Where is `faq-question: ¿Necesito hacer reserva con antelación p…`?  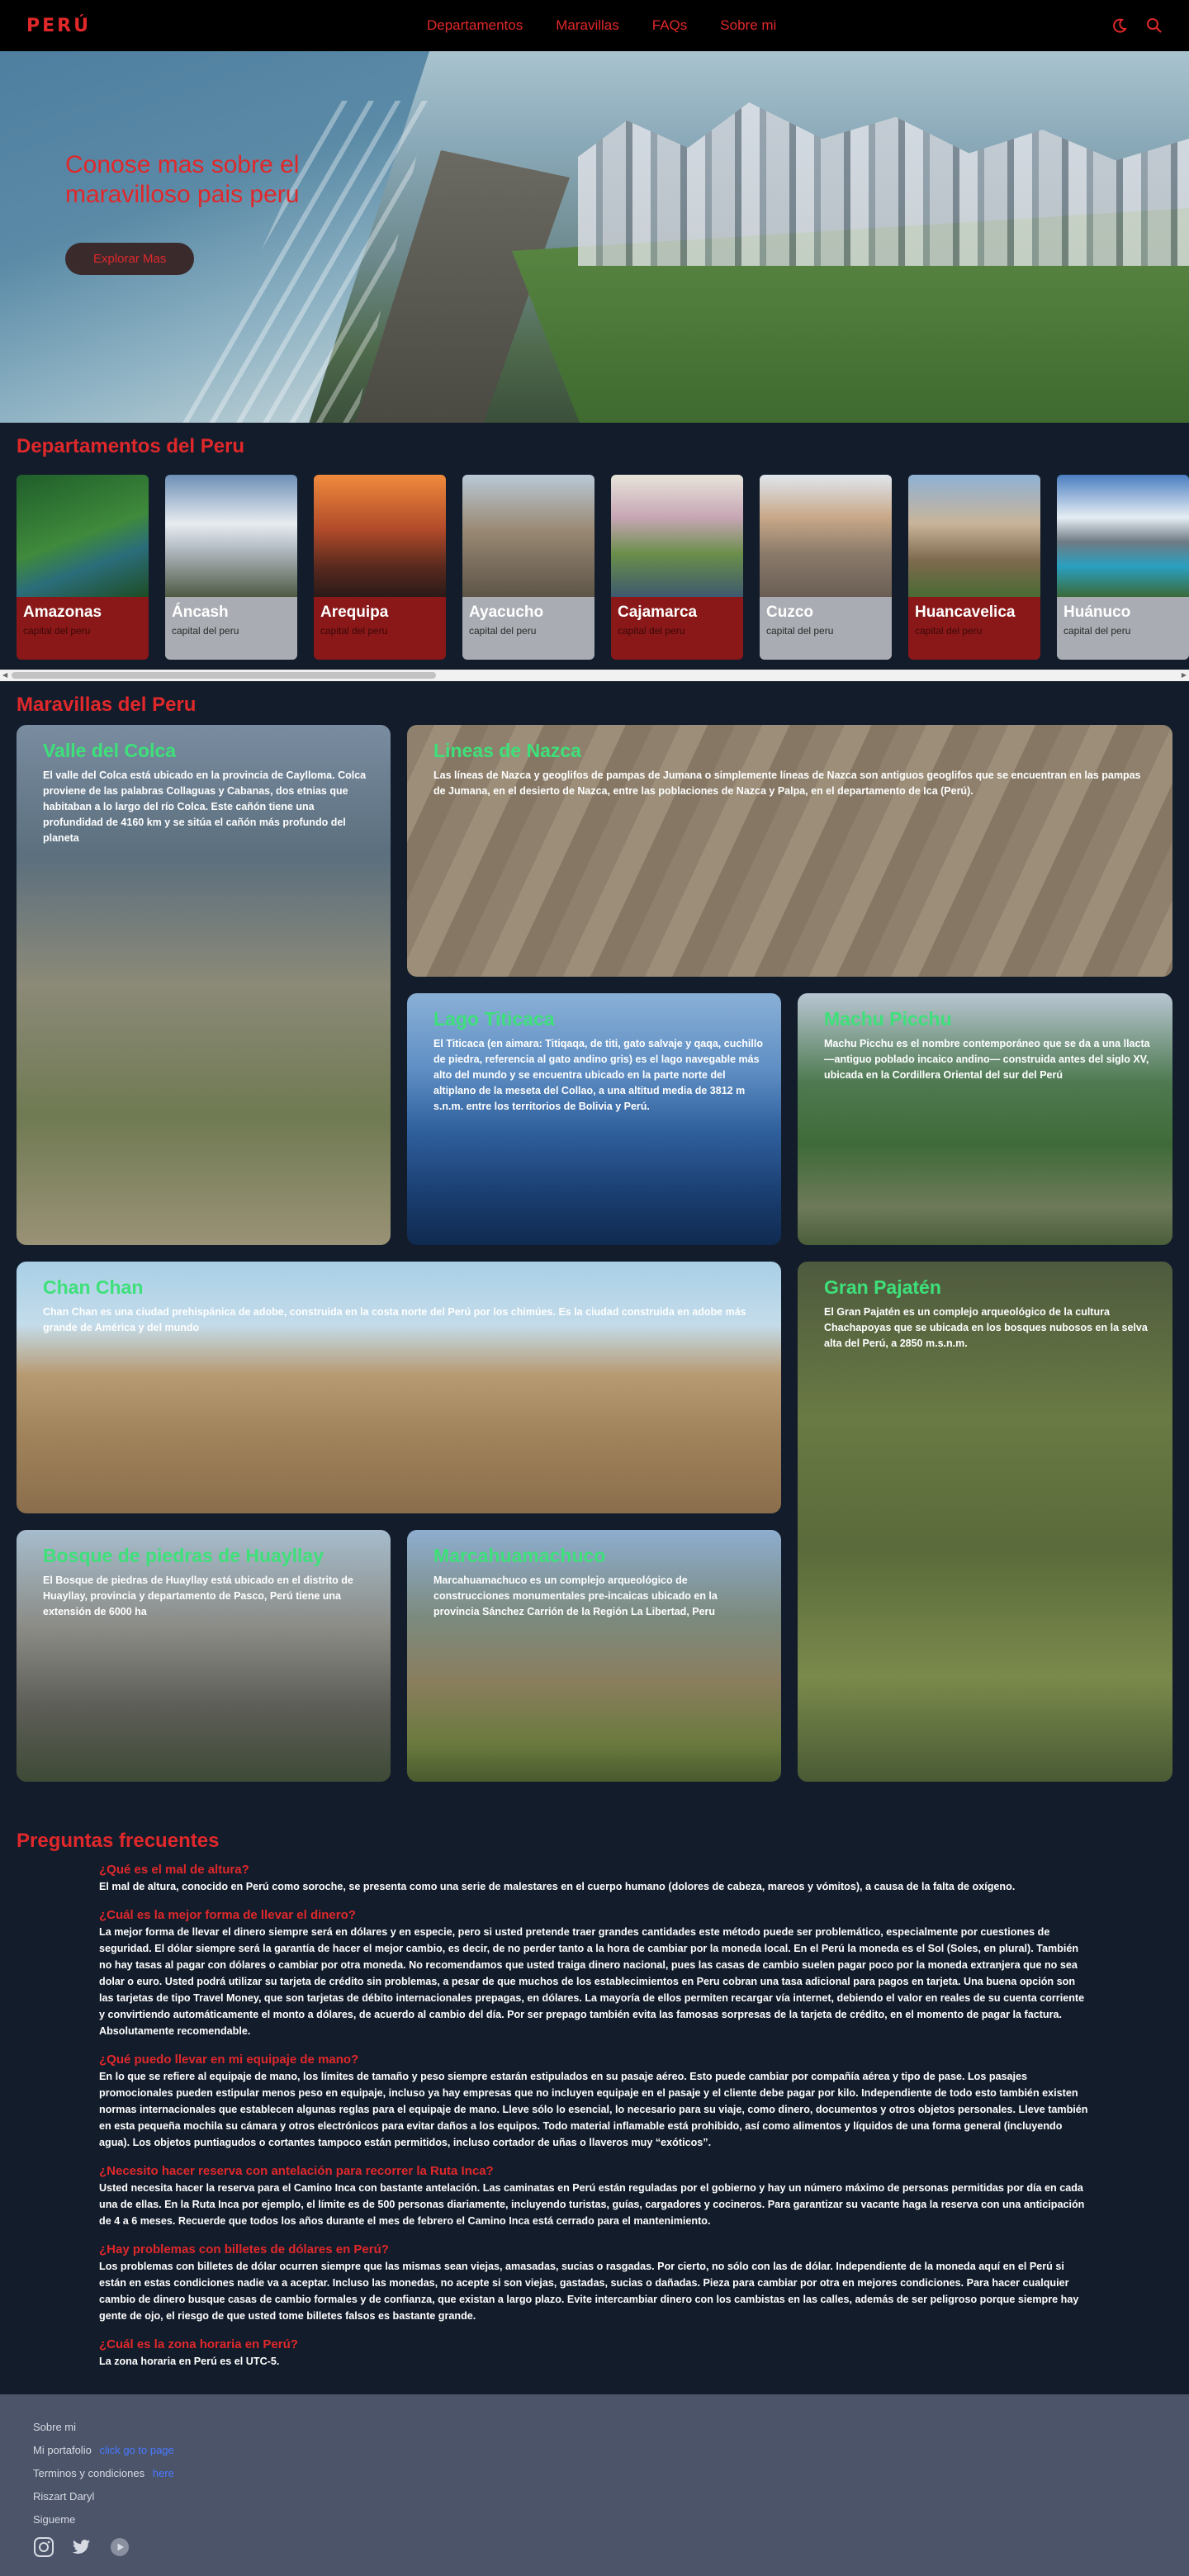 faq-question: ¿Necesito hacer reserva con antelación p… is located at coordinates (594, 2171).